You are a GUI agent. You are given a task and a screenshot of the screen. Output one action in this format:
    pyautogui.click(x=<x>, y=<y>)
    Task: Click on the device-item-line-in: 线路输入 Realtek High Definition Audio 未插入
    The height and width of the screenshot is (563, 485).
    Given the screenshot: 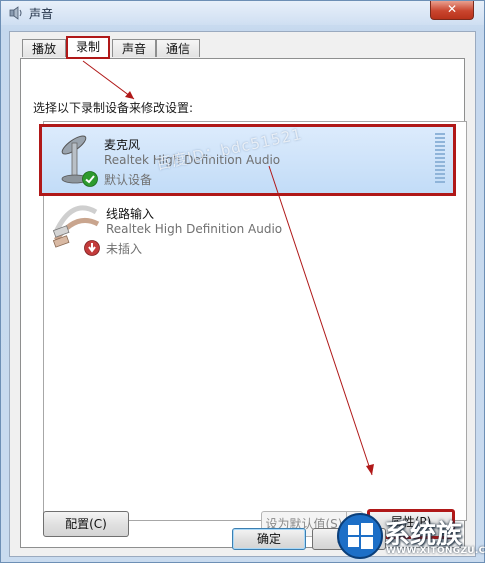 What is the action you would take?
    pyautogui.click(x=255, y=232)
    